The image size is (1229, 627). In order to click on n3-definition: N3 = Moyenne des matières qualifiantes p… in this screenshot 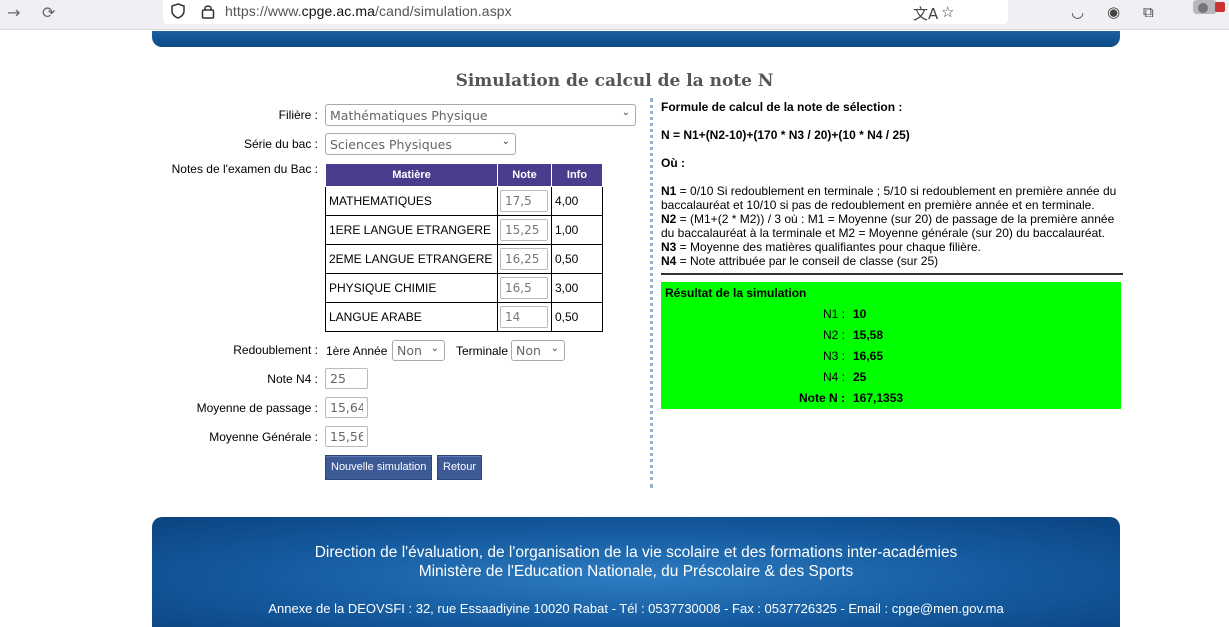, I will do `click(821, 247)`.